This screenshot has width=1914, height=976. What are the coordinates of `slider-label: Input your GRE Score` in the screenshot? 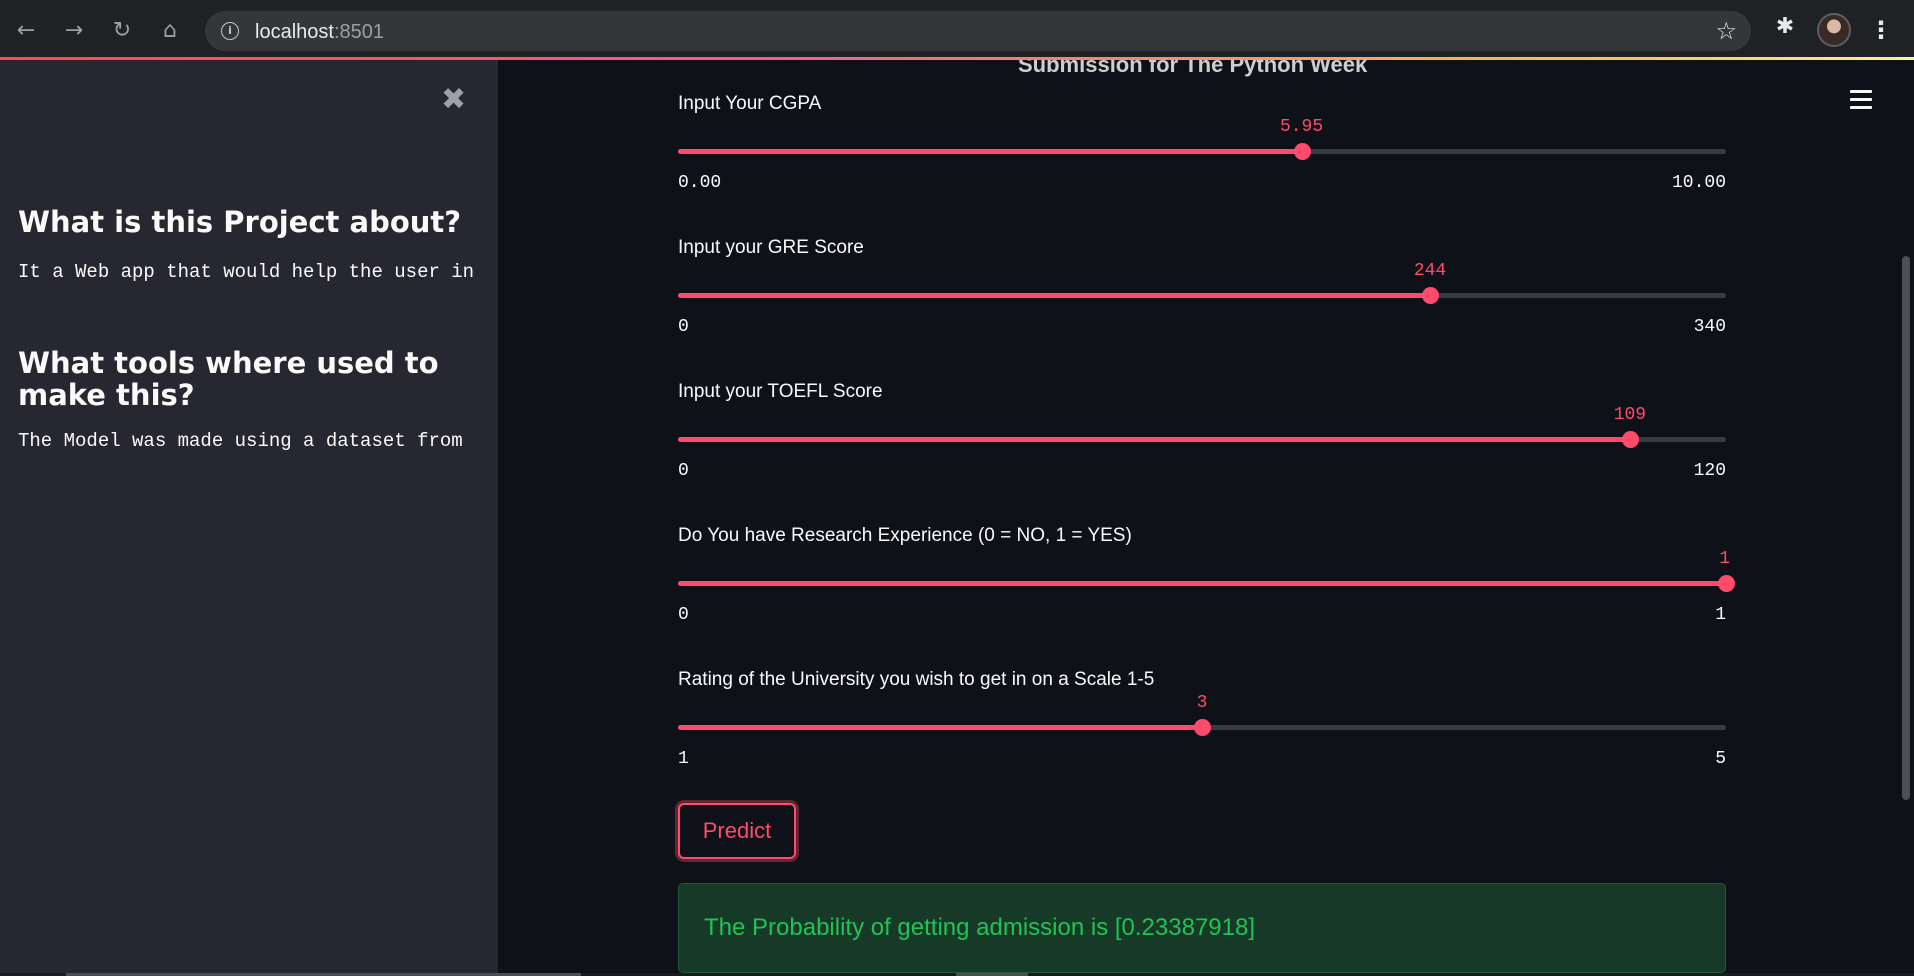 It's located at (771, 247).